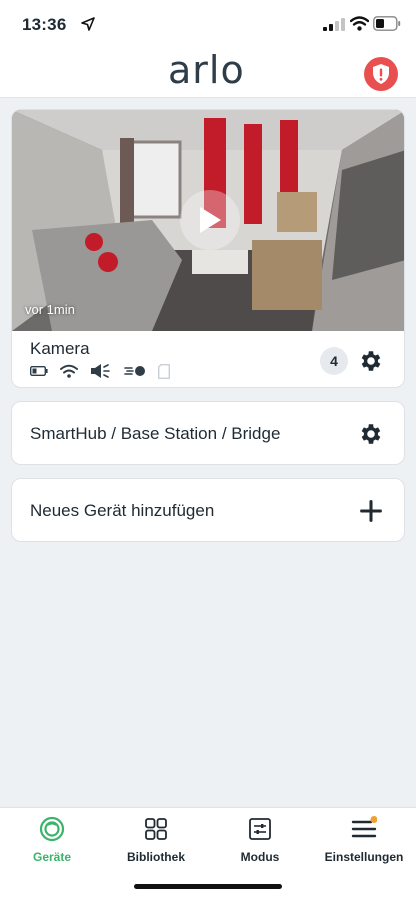 This screenshot has width=416, height=900. I want to click on add-device-row: Neues Gerät hinzufügen, so click(208, 510).